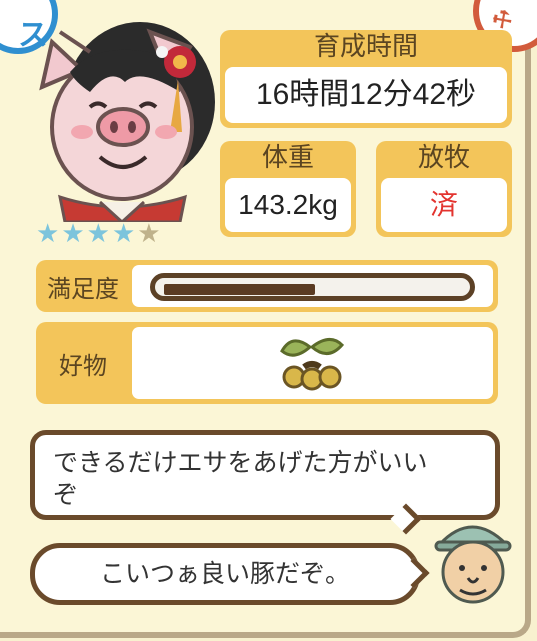 This screenshot has width=537, height=641. I want to click on favorite-row: 好物, so click(267, 363).